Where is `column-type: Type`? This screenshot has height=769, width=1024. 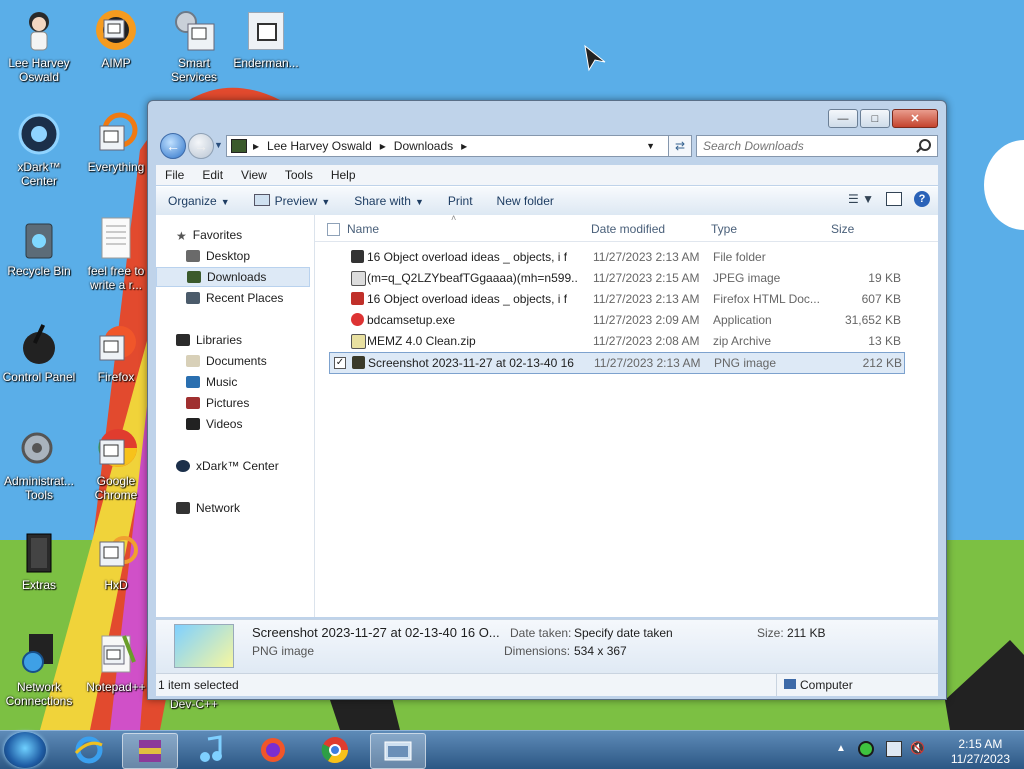 column-type: Type is located at coordinates (724, 229).